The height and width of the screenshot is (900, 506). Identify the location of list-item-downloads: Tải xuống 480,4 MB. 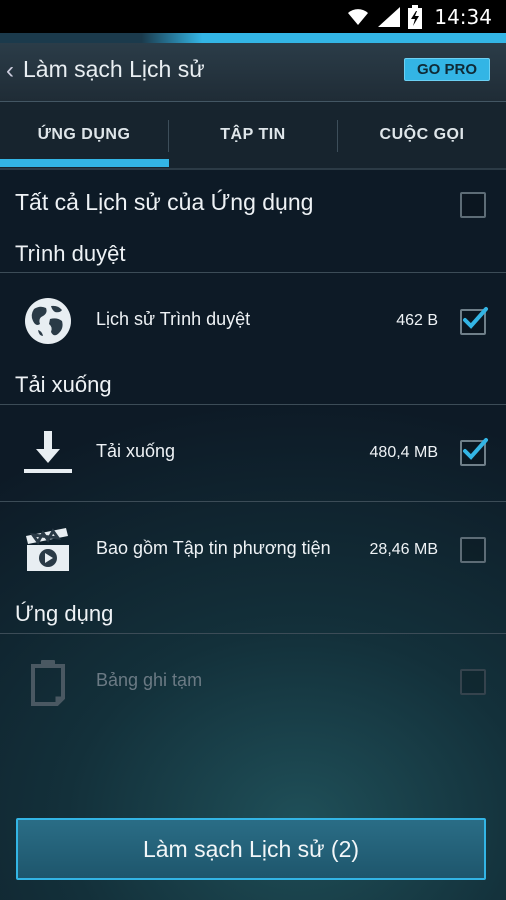
(253, 453).